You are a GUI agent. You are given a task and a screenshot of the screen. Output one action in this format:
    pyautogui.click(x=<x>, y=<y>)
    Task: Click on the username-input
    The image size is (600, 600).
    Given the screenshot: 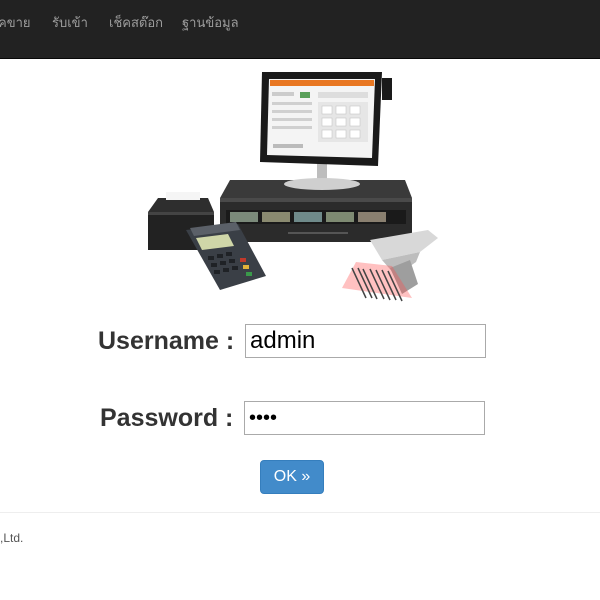 What is the action you would take?
    pyautogui.click(x=365, y=341)
    